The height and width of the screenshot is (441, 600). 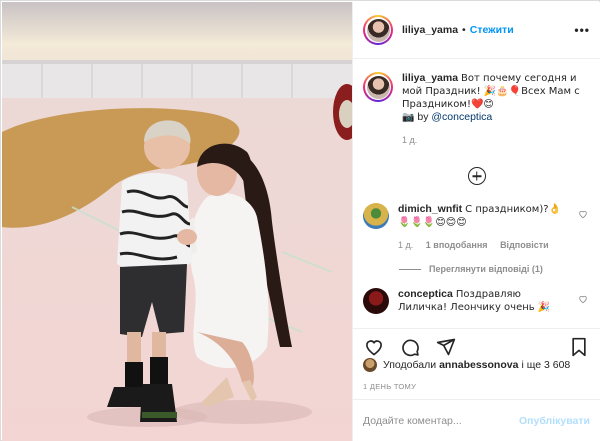 I want to click on comment-meta: 1 д. 1 вподобання Відповісти, so click(x=485, y=245).